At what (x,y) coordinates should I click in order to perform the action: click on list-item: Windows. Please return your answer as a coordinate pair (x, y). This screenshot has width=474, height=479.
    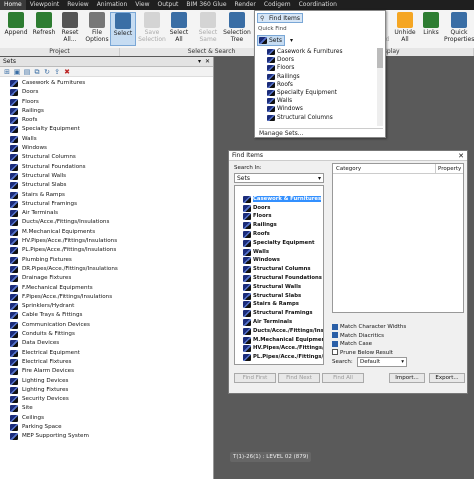
    Looking at the image, I should click on (106, 148).